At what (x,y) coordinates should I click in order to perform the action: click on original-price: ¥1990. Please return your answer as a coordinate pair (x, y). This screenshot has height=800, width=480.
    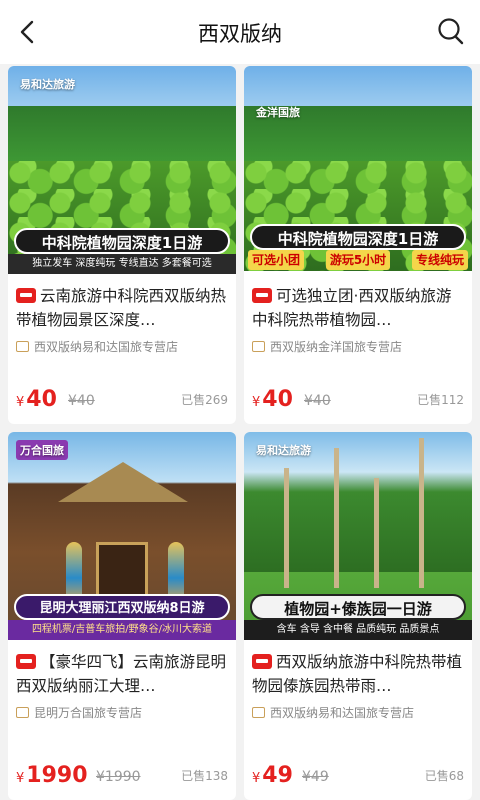
    Looking at the image, I should click on (118, 777).